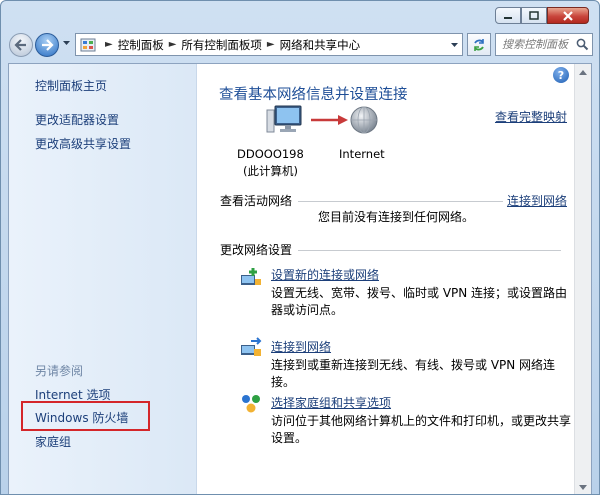 The height and width of the screenshot is (495, 600). What do you see at coordinates (256, 201) in the screenshot?
I see `active-networks-heading: 查看活动网络` at bounding box center [256, 201].